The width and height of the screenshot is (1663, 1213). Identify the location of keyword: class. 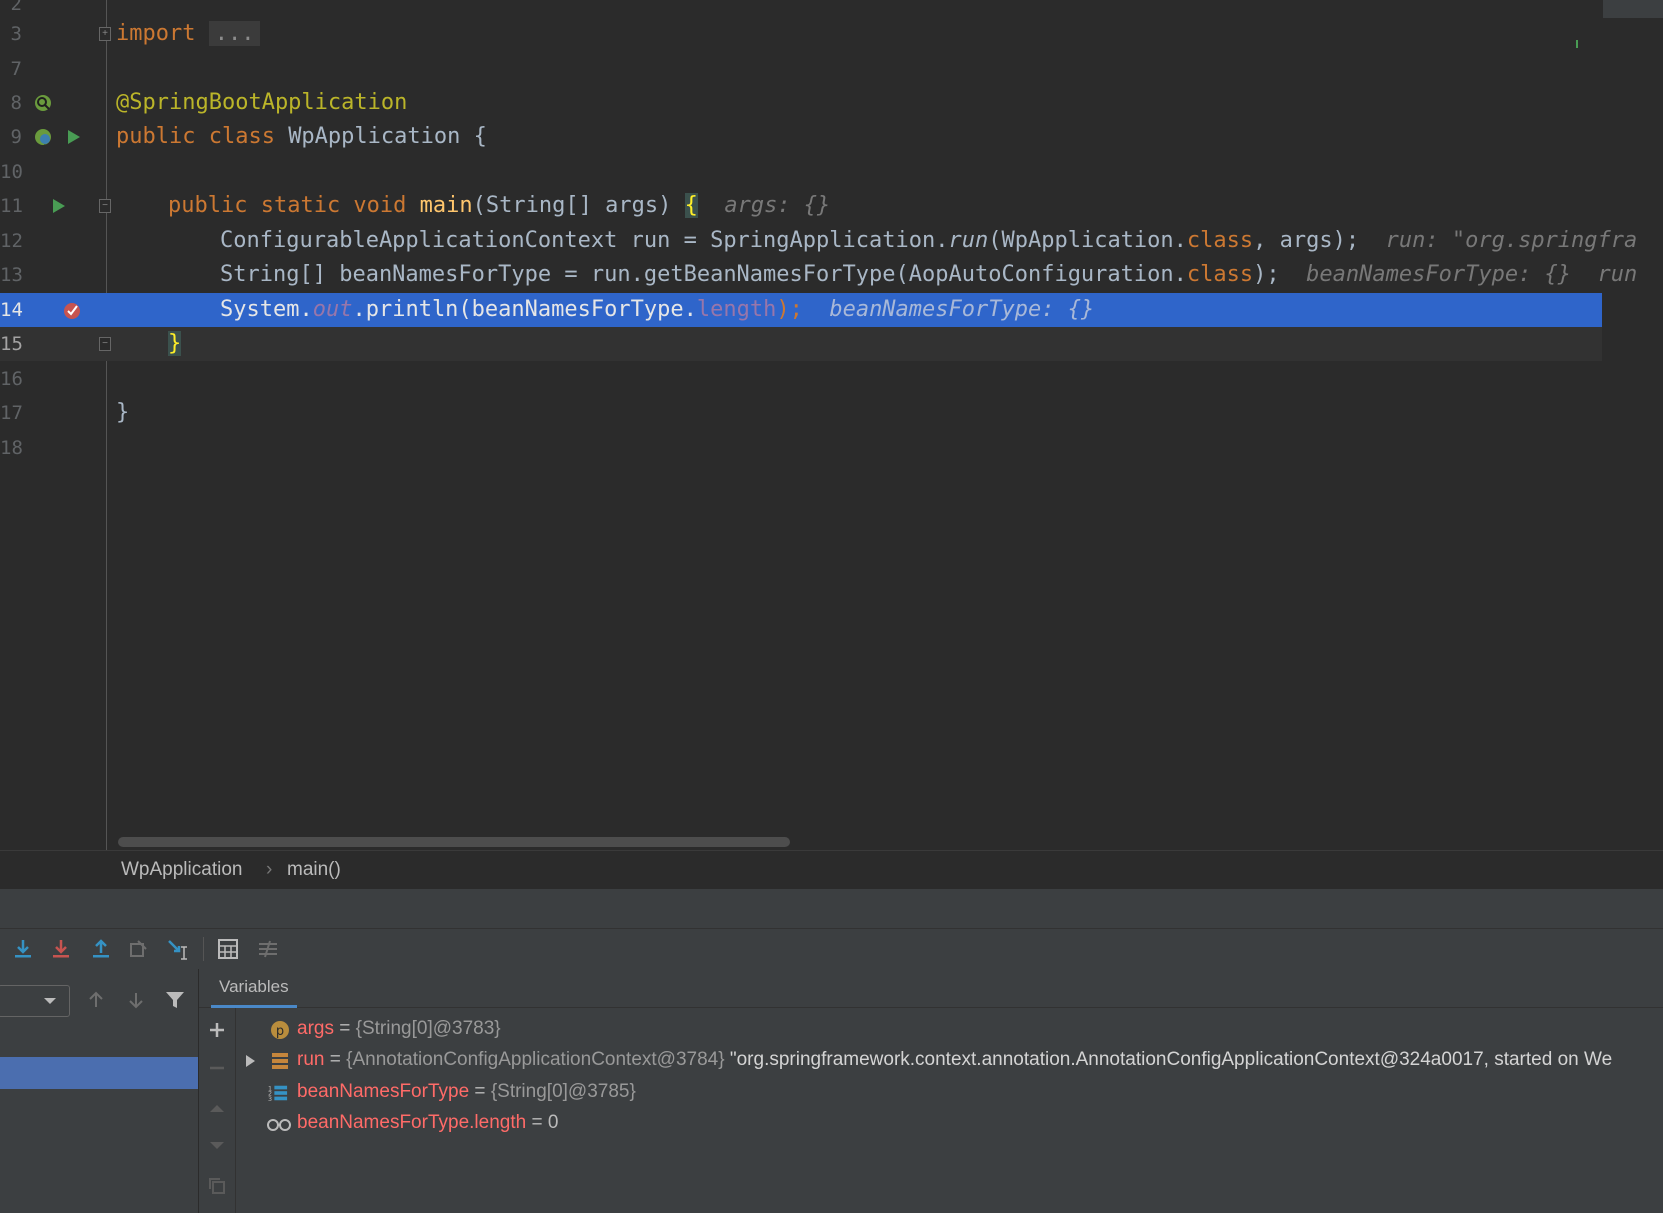
(1220, 240).